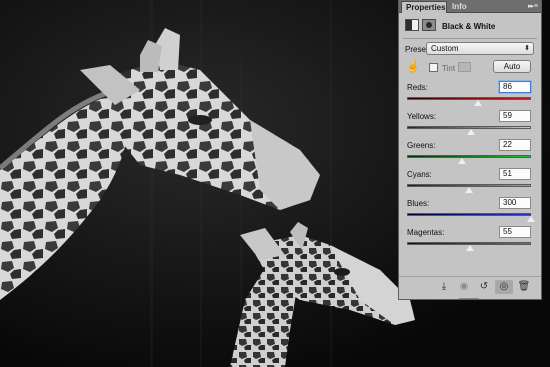  I want to click on adjustment-title-row: Black & White, so click(470, 26).